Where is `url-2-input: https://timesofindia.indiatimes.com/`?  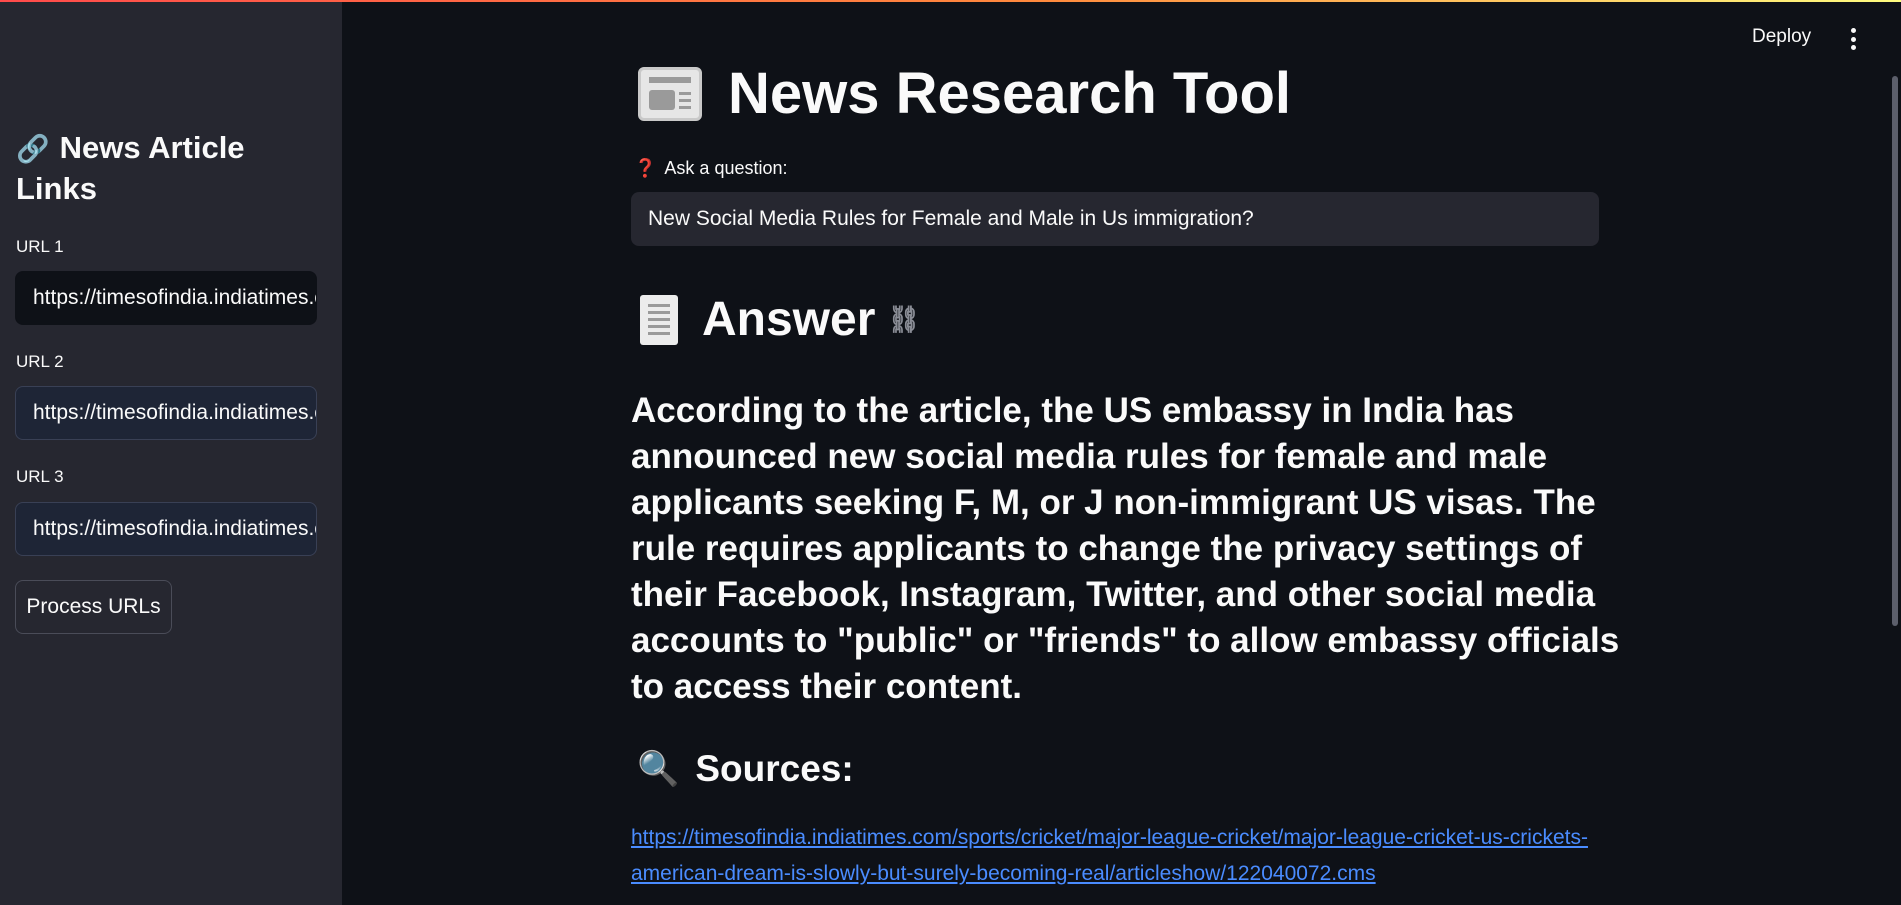
url-2-input: https://timesofindia.indiatimes.com/ is located at coordinates (166, 413).